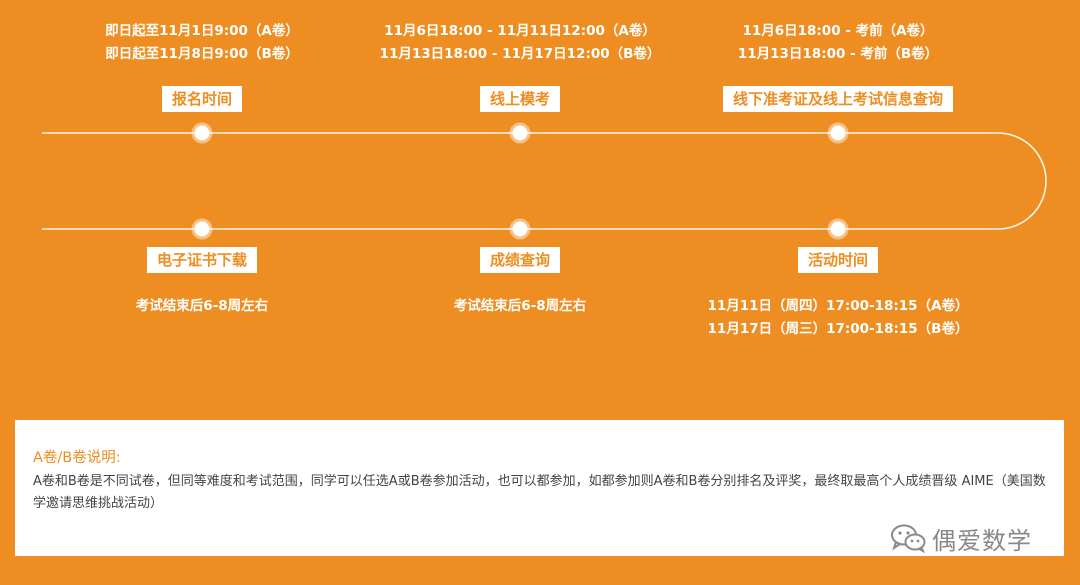  I want to click on step-mock-exam-label: 线上模考, so click(520, 99).